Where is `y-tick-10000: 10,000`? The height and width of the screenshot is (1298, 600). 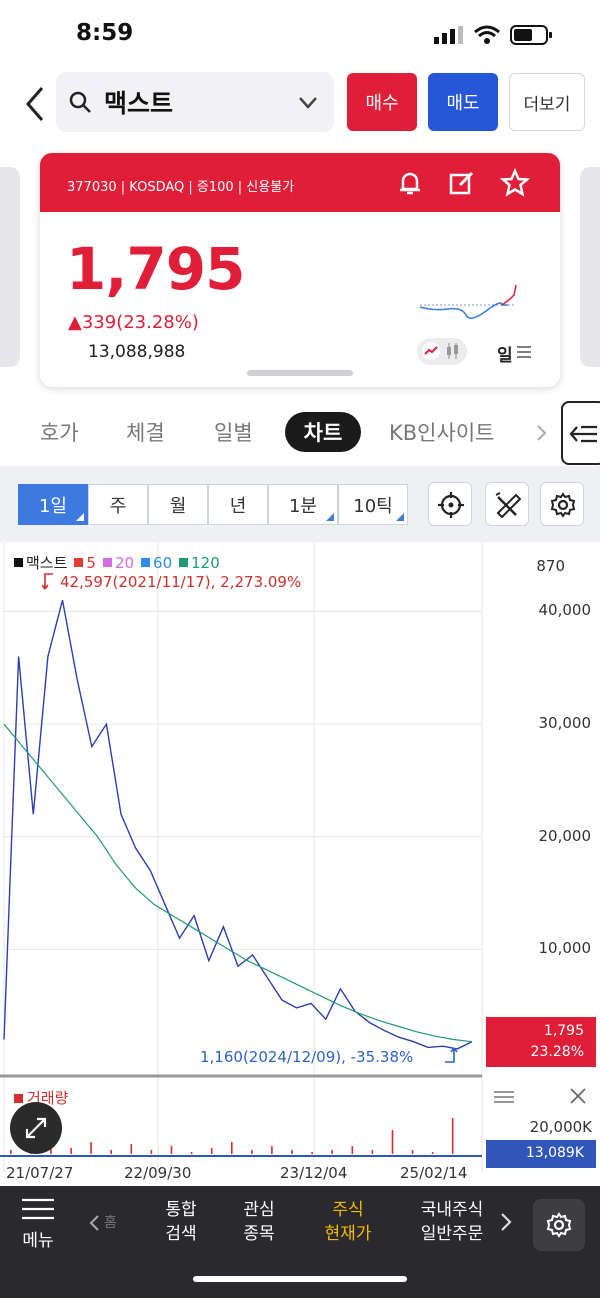 y-tick-10000: 10,000 is located at coordinates (565, 948).